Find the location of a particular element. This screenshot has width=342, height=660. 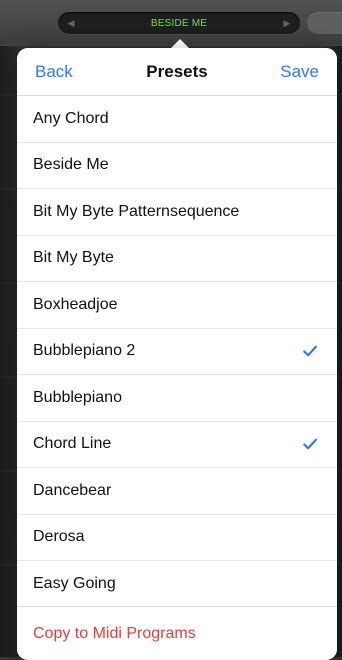

preset-item-label: Dancebear is located at coordinates (72, 490).